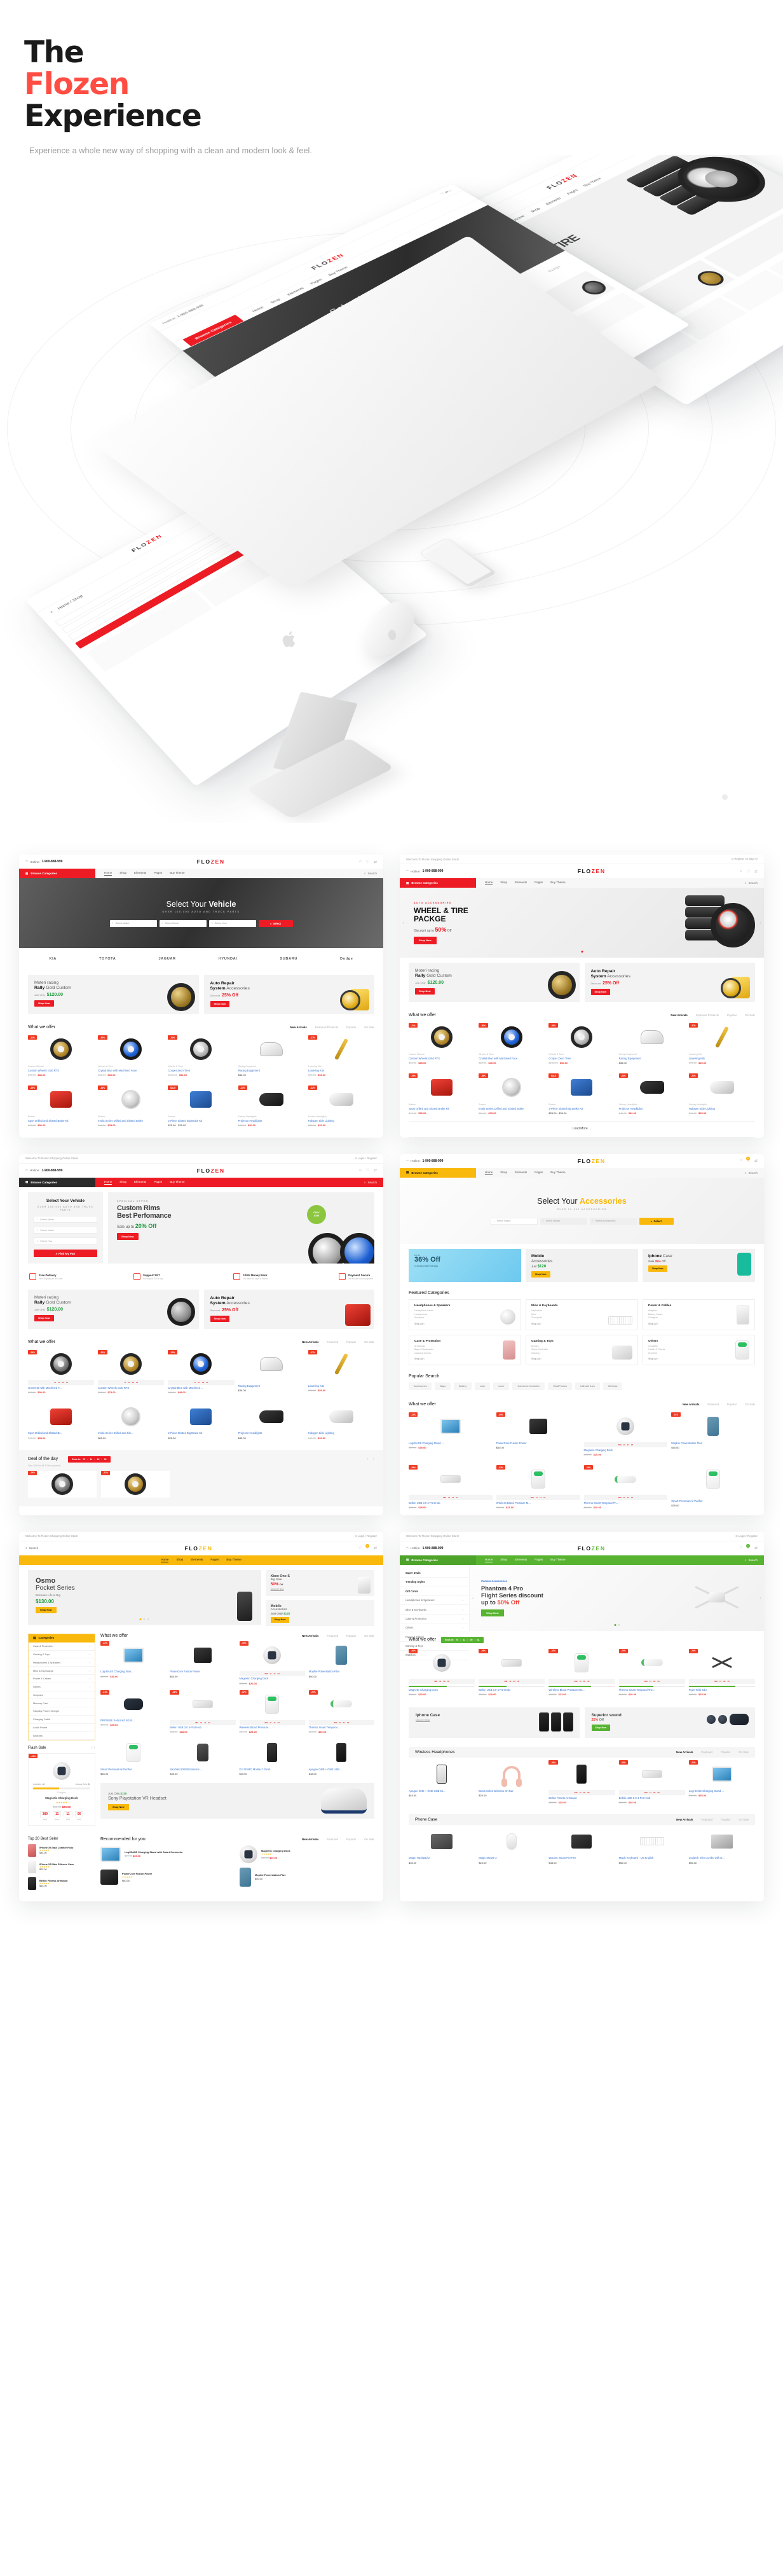  Describe the element at coordinates (369, 1027) in the screenshot. I see `tab-on-sale: On Sale` at that location.